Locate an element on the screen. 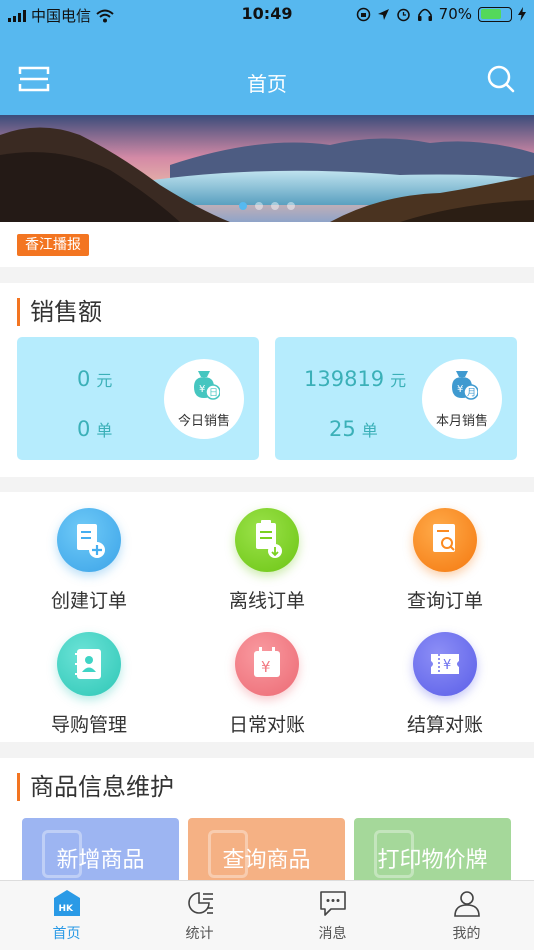 The image size is (534, 950). settlement-reconcile-button: ¥ 结算对账 is located at coordinates (445, 692).